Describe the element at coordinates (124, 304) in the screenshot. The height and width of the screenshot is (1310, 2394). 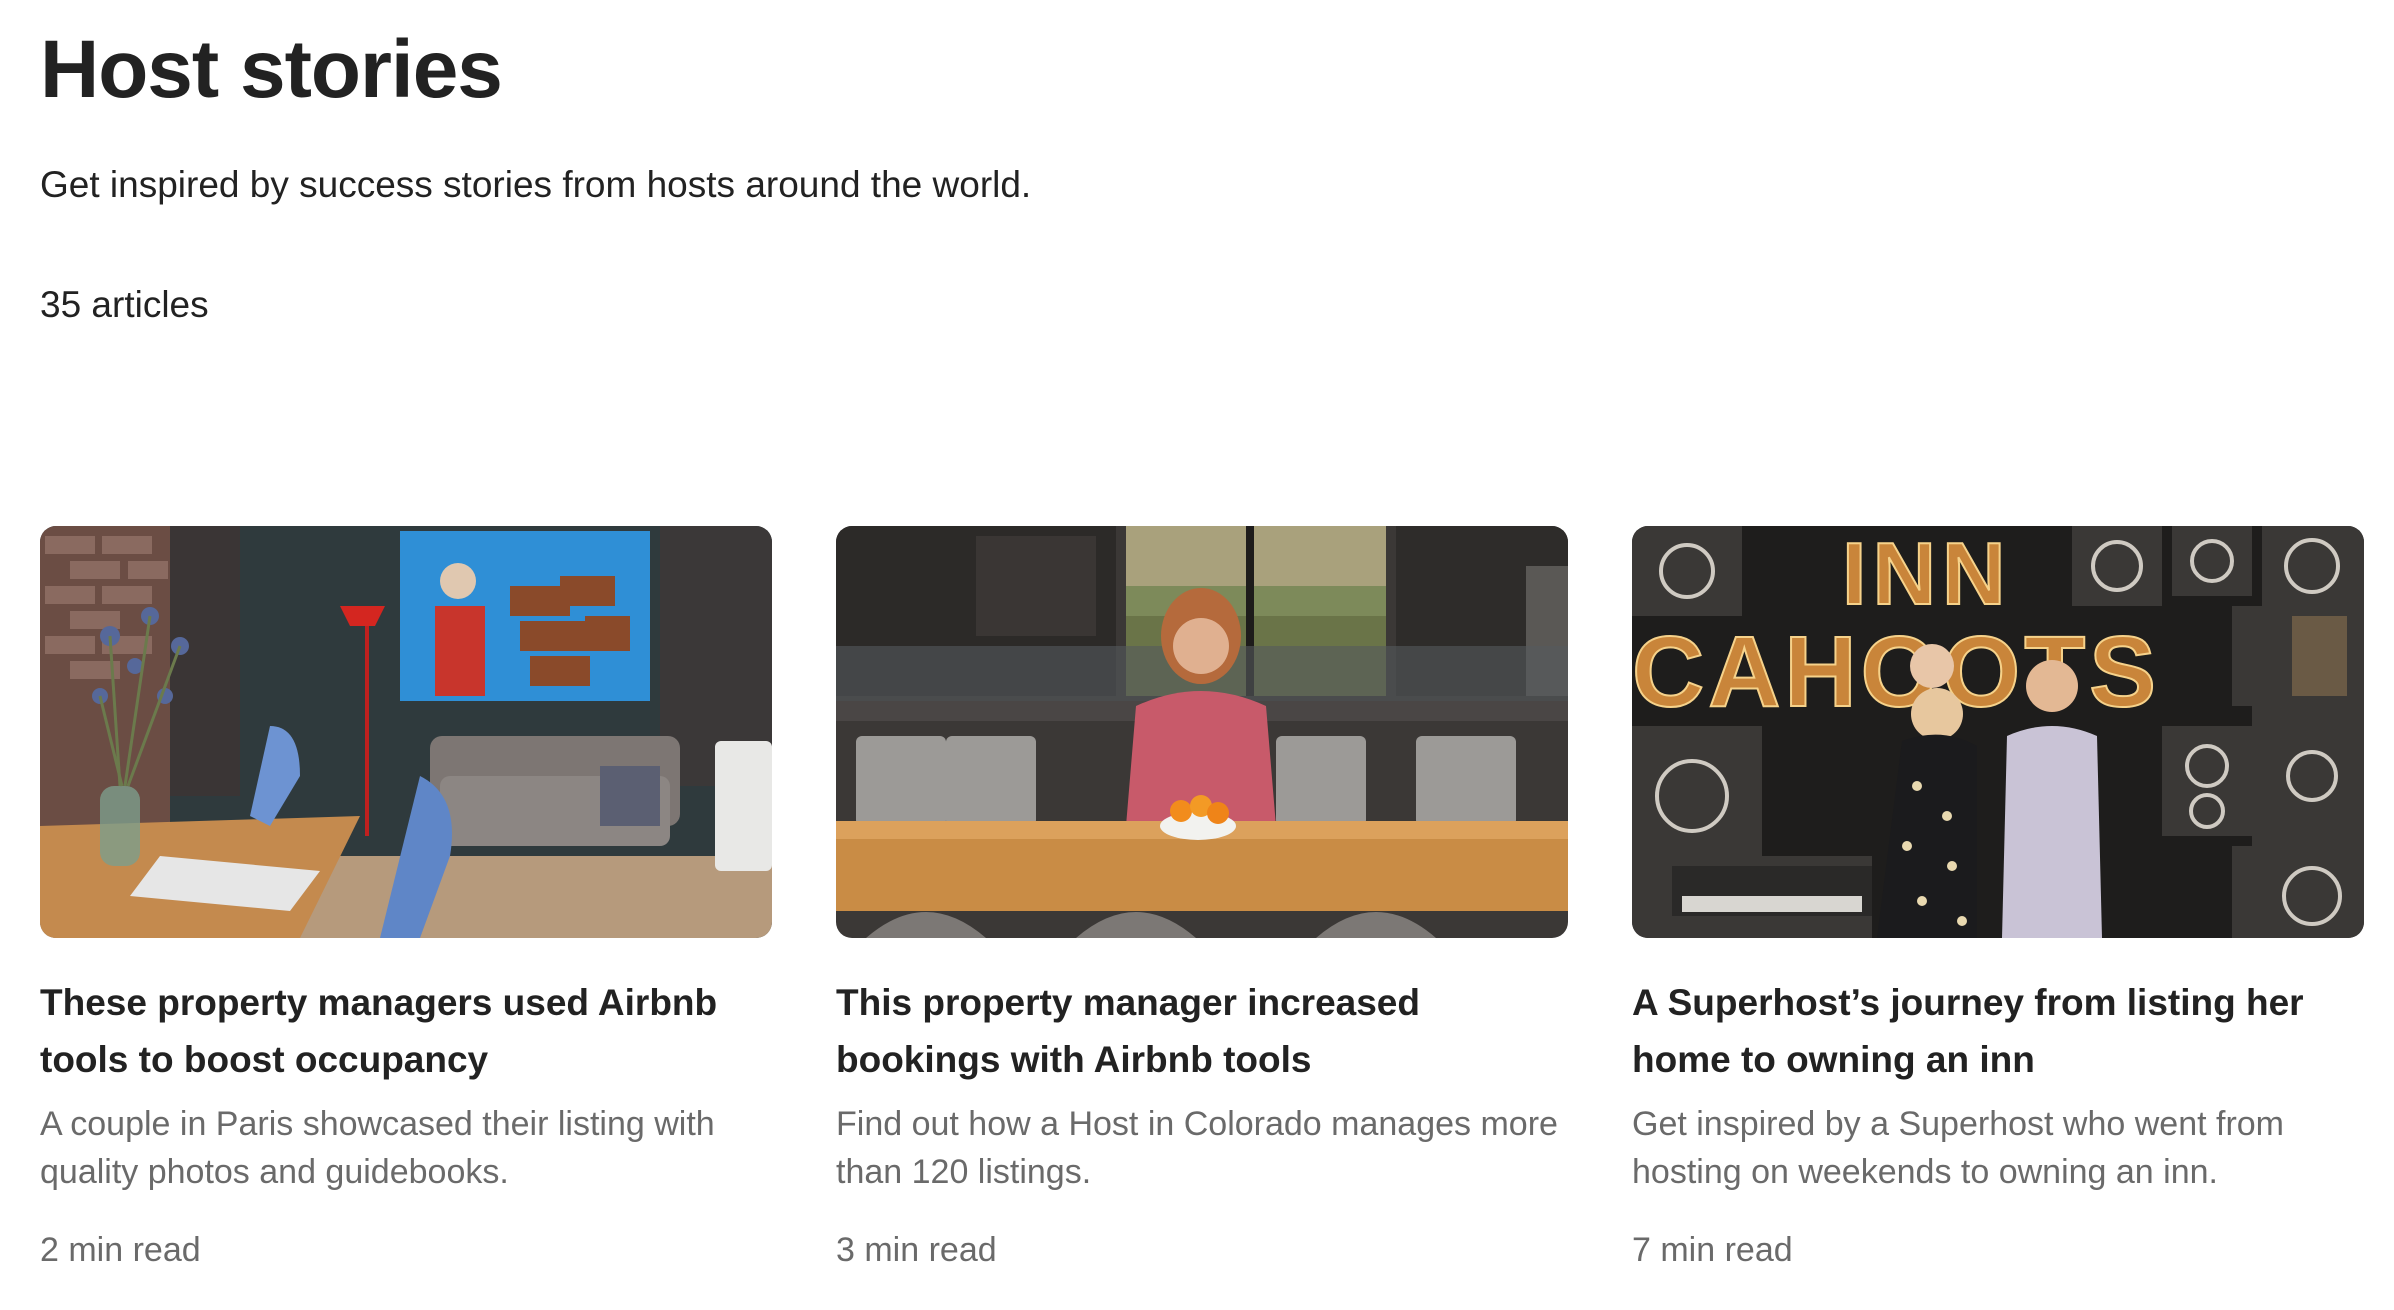
I see `article-count: 35 articles` at that location.